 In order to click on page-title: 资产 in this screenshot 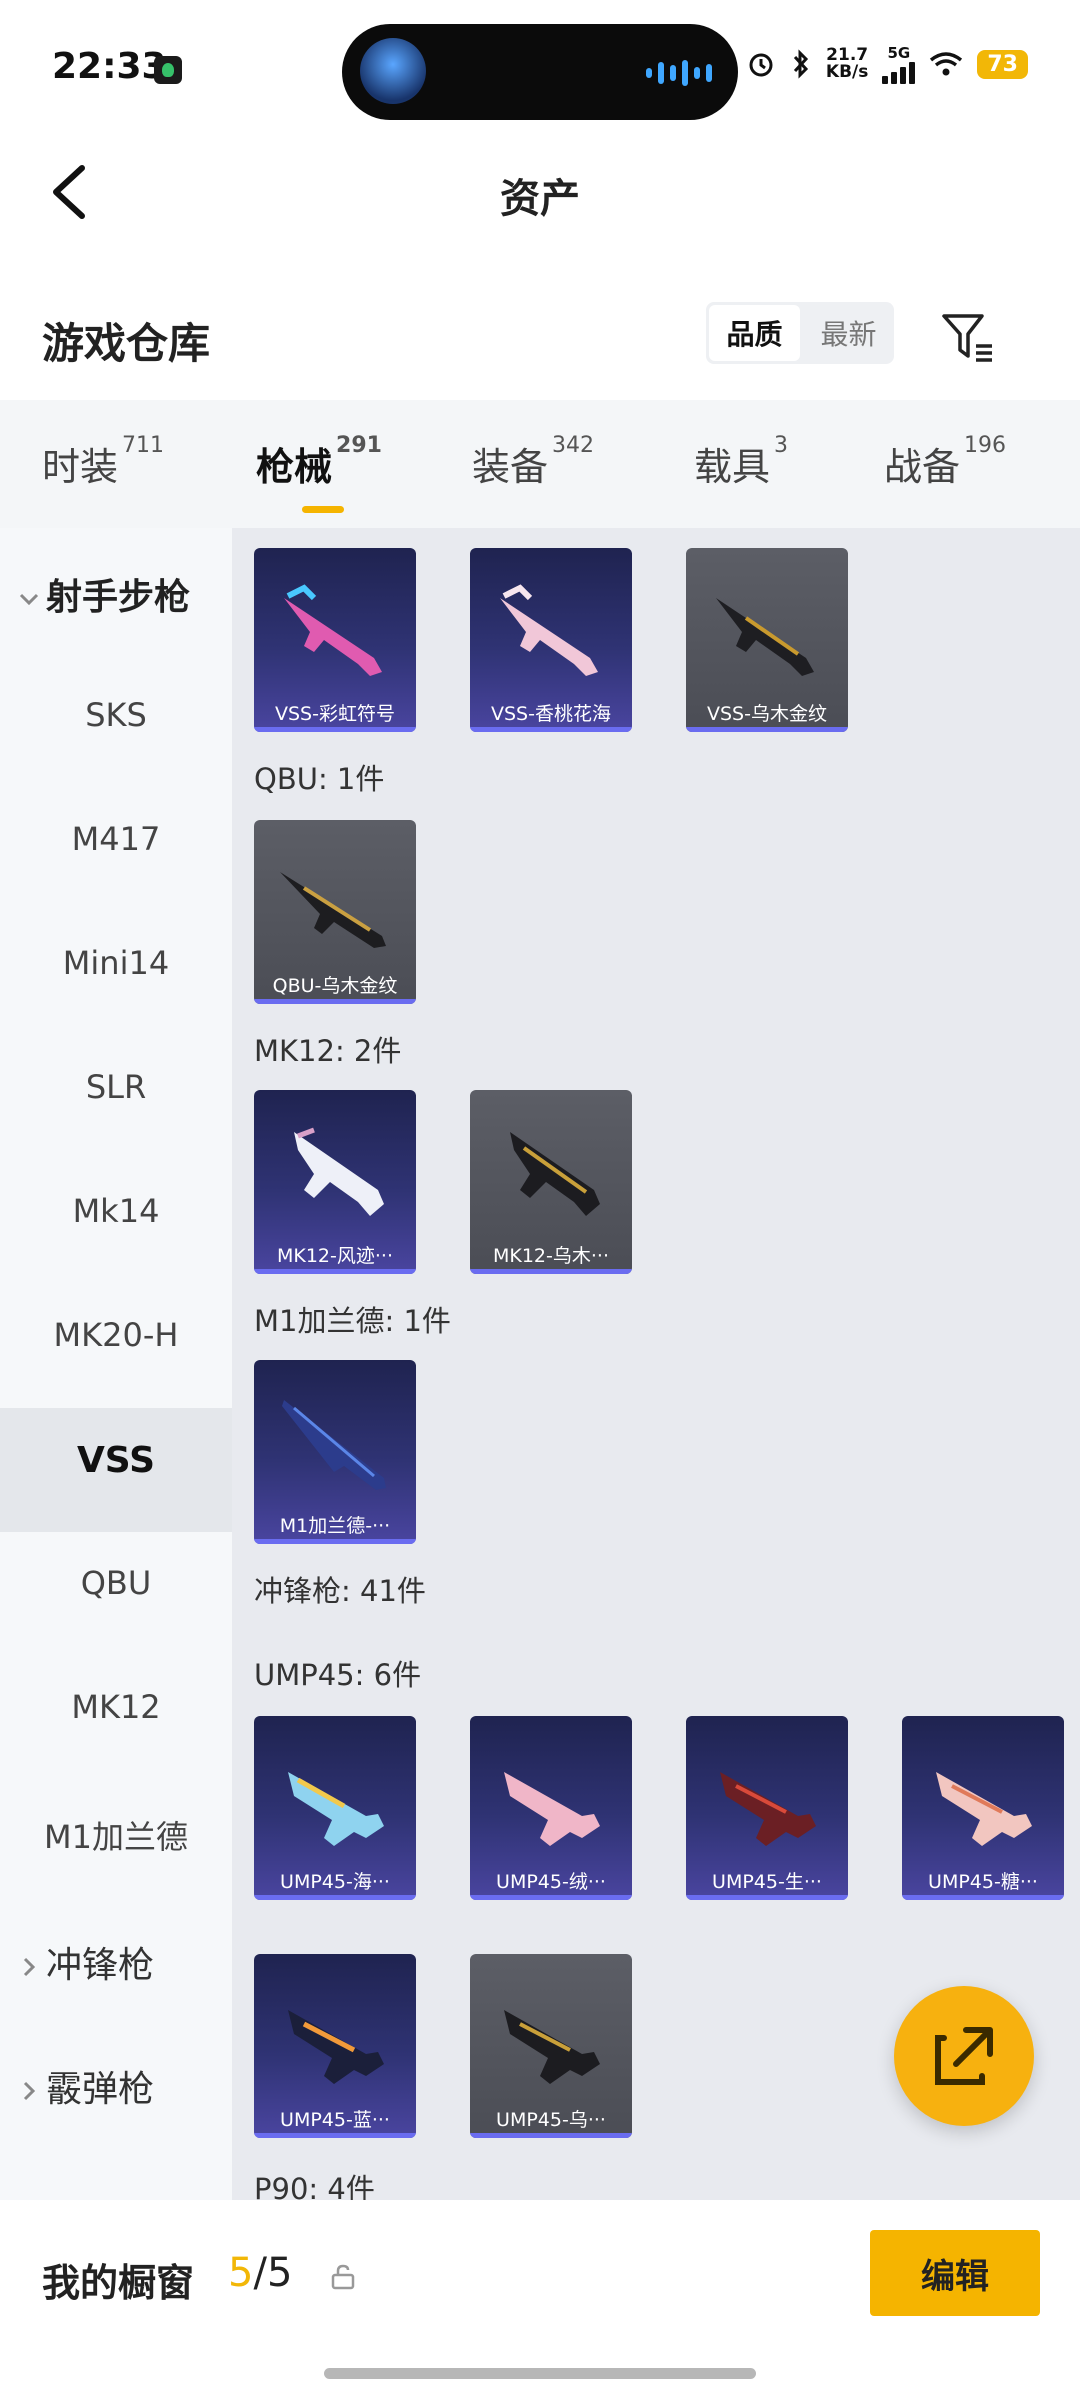, I will do `click(540, 199)`.